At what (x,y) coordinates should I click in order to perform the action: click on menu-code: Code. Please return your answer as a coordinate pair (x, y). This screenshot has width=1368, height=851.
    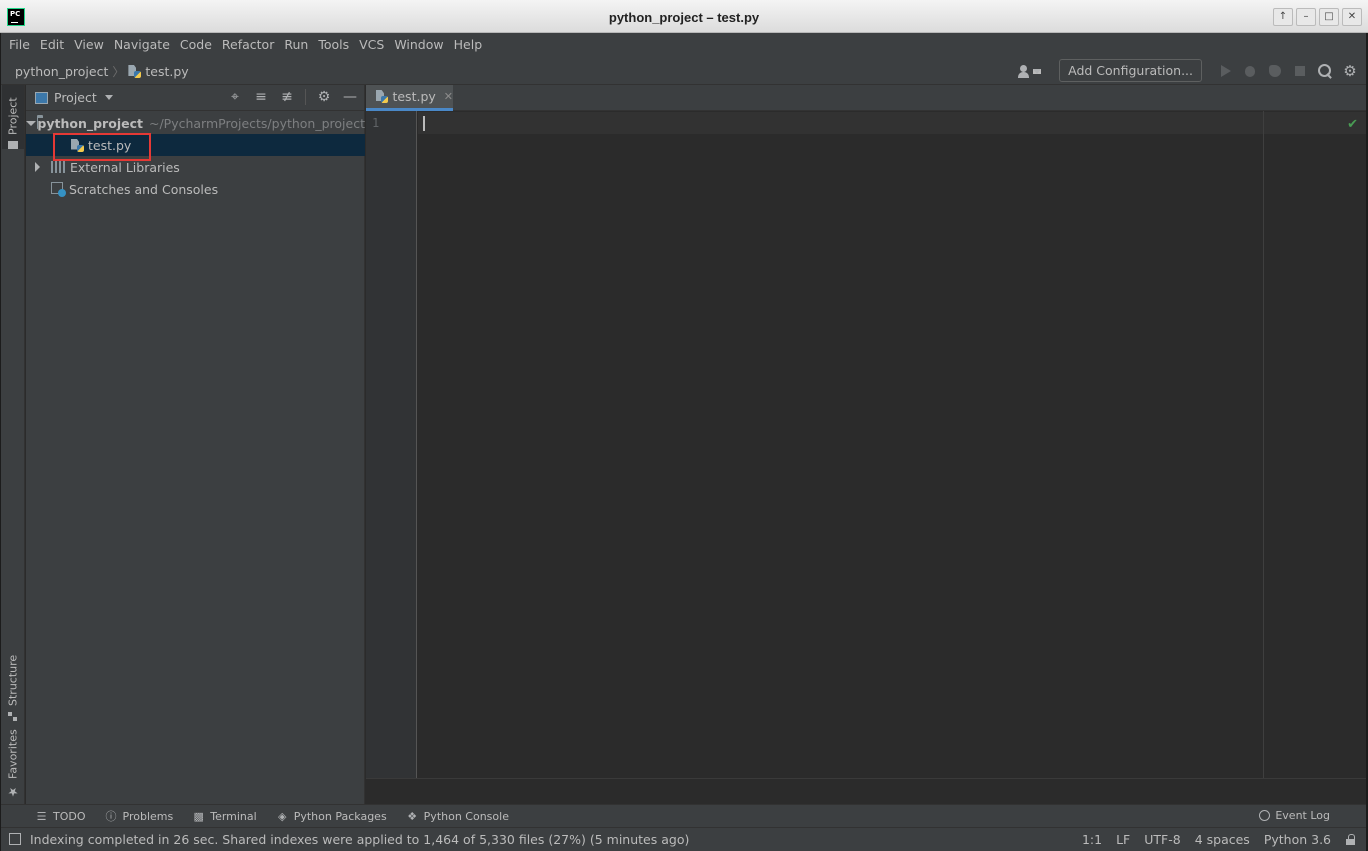
    Looking at the image, I should click on (196, 44).